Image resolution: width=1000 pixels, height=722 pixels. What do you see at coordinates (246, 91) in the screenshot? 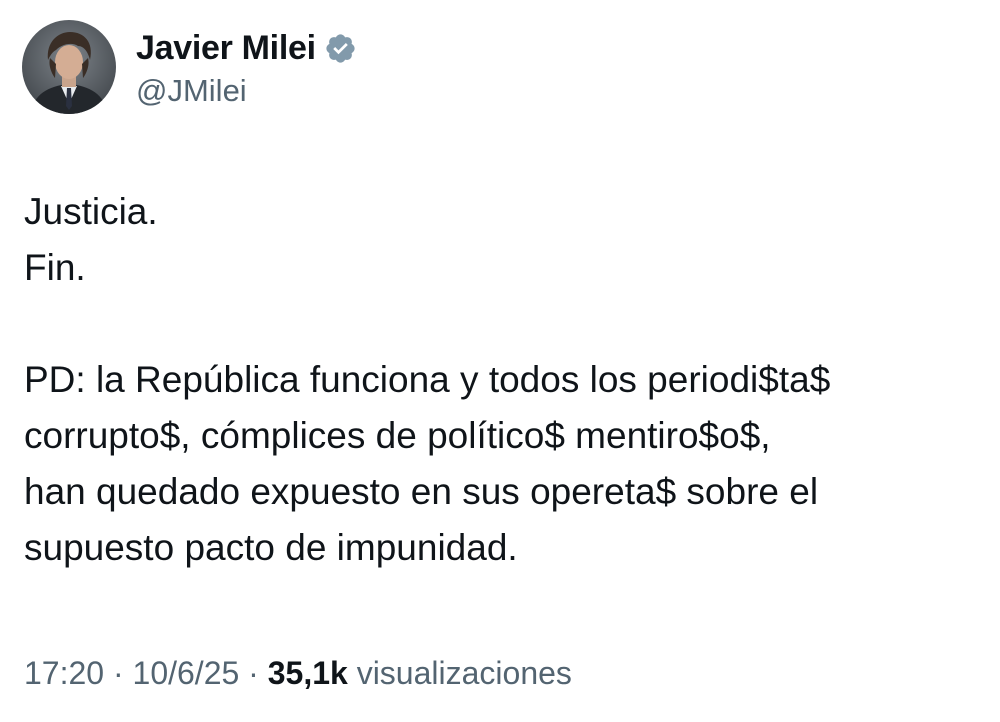
I see `handle: @JMilei` at bounding box center [246, 91].